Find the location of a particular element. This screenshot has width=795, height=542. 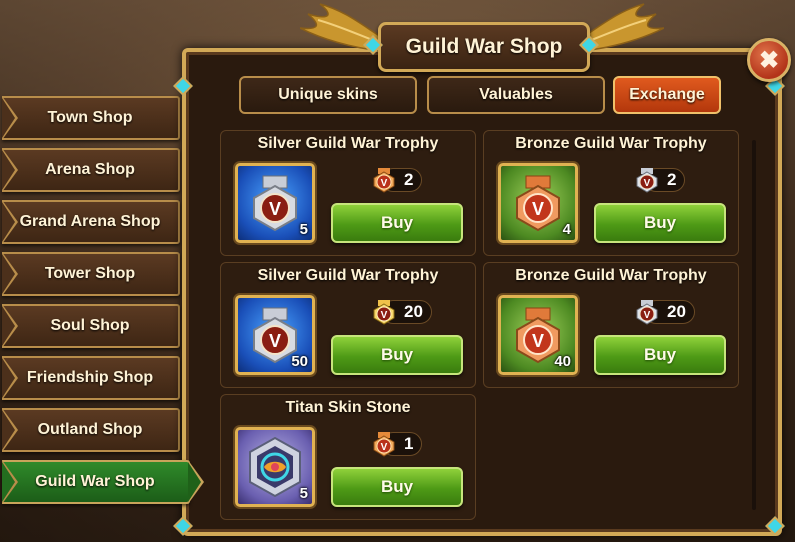

tab-label: Exchange is located at coordinates (667, 94).